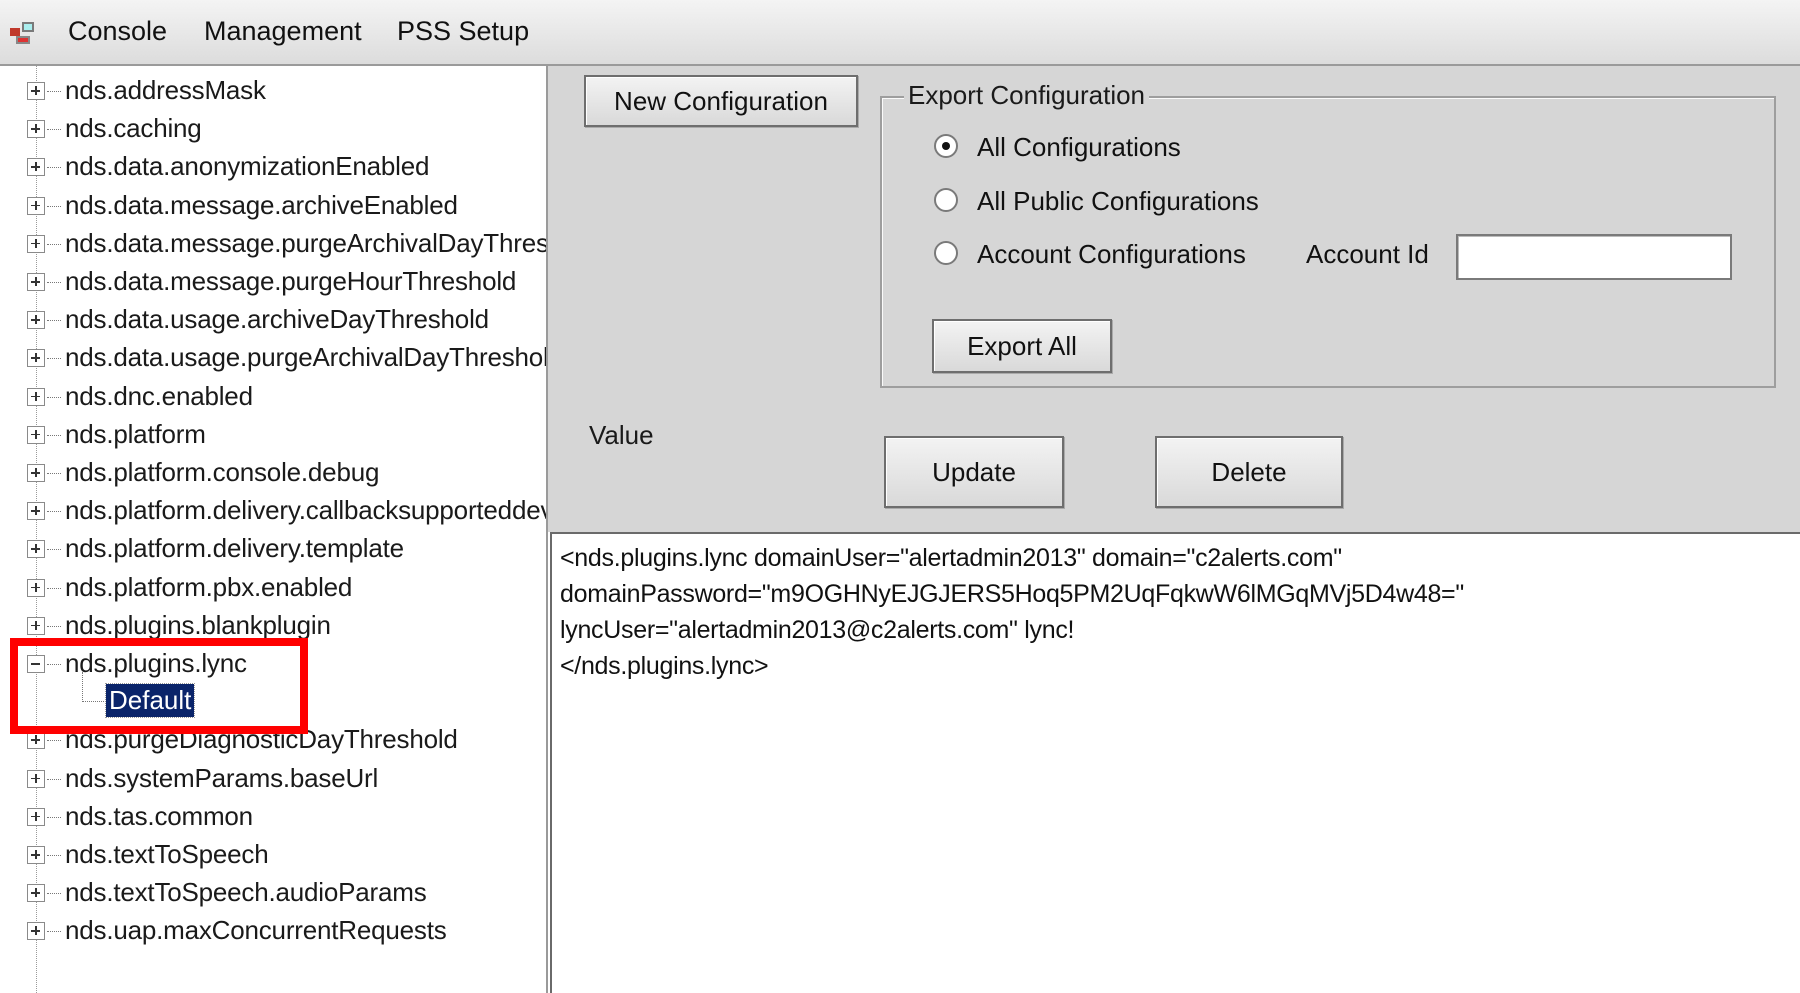  Describe the element at coordinates (1027, 95) in the screenshot. I see `export-configuration-title: Export Configuration` at that location.